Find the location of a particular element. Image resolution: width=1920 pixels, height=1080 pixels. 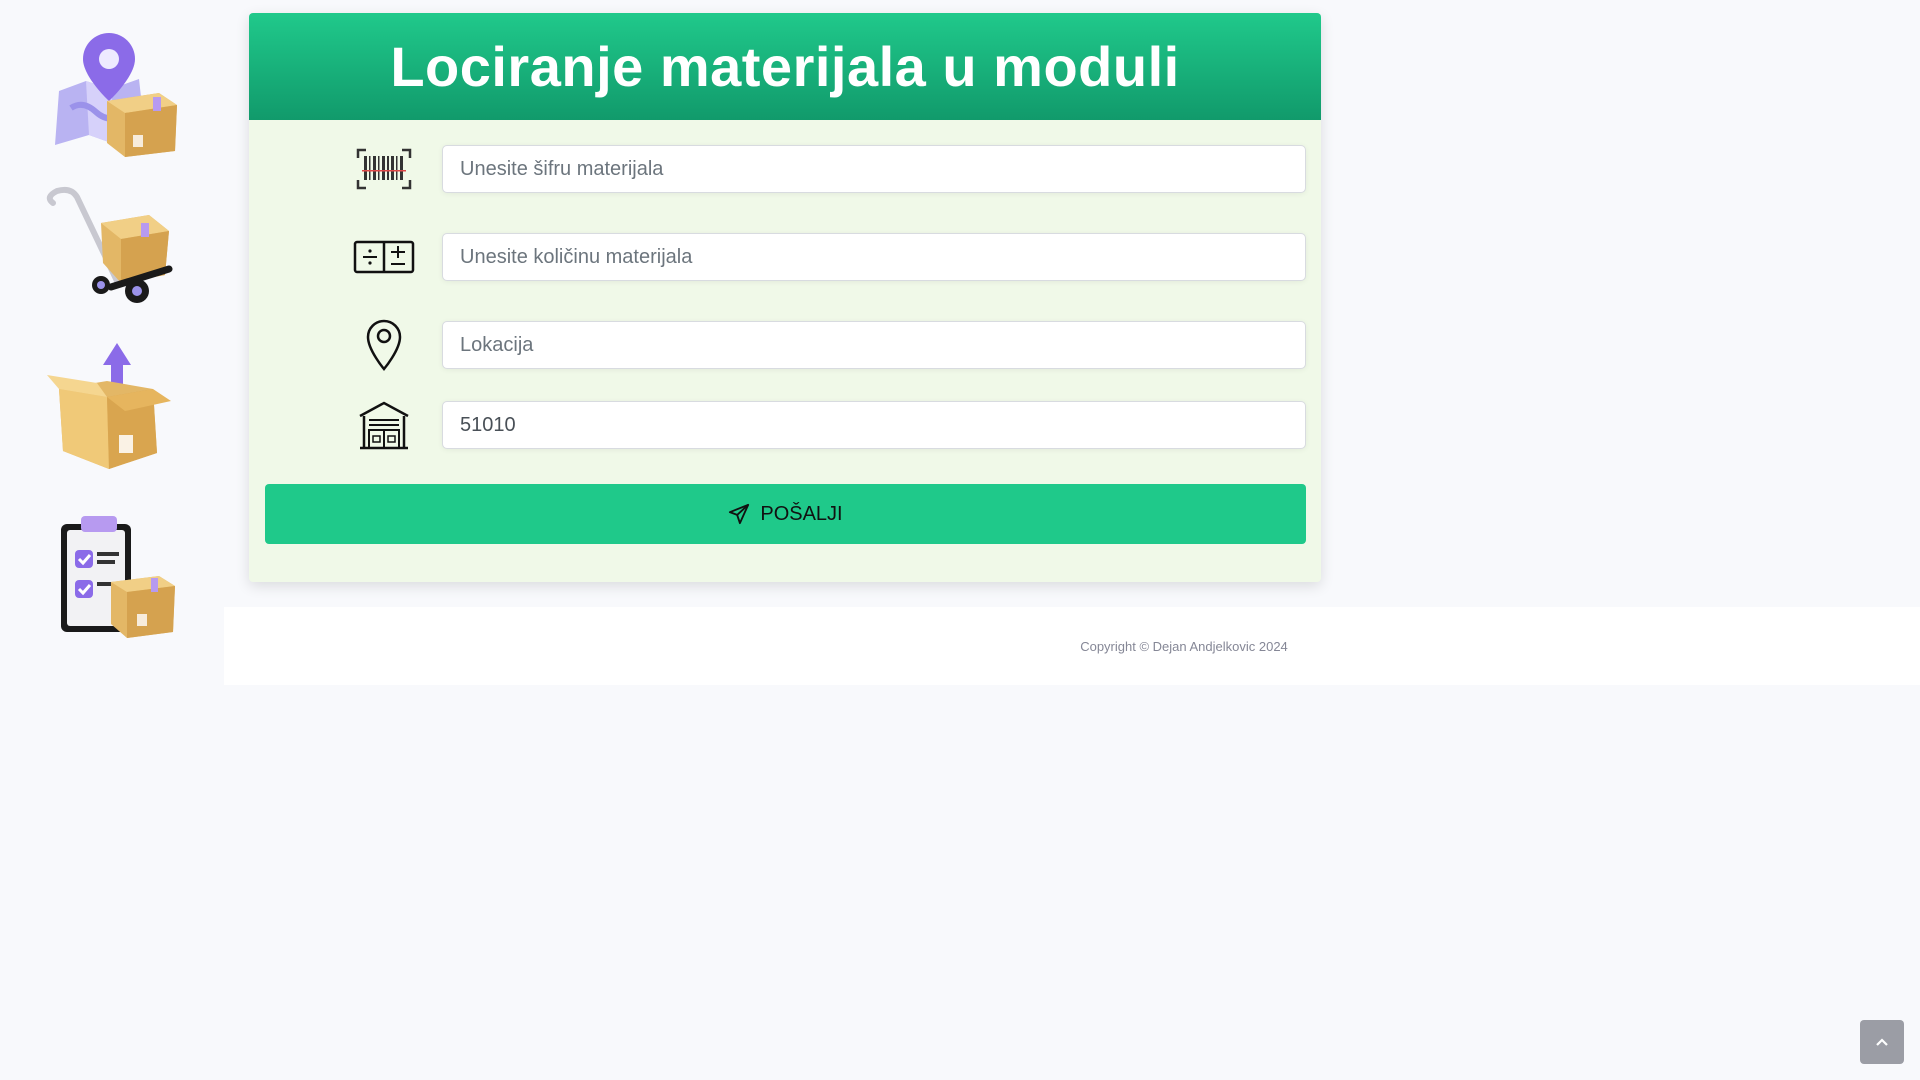

location-row is located at coordinates (785, 345).